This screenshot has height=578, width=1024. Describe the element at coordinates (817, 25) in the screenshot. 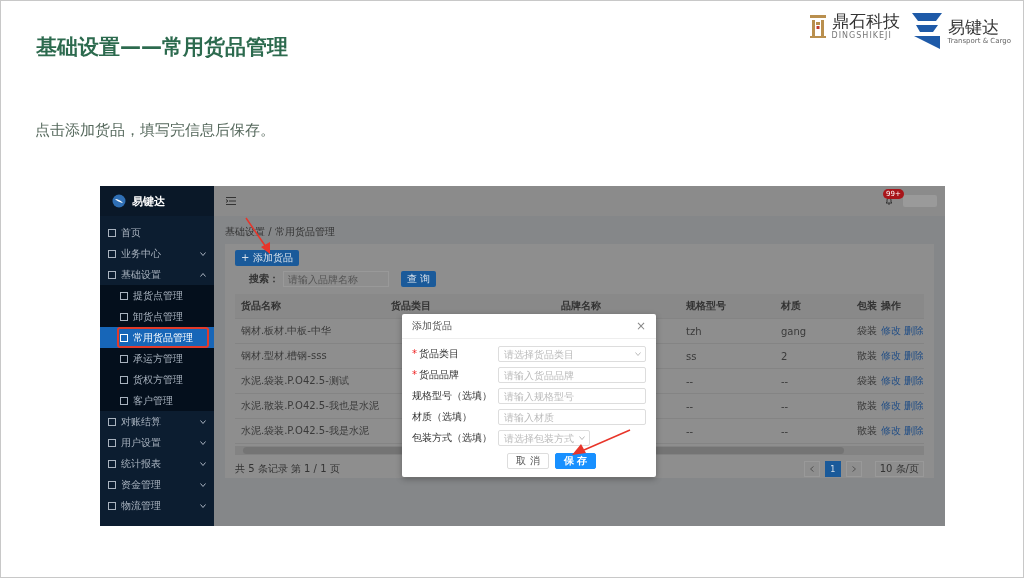

I see `pillar-logo-icon` at that location.